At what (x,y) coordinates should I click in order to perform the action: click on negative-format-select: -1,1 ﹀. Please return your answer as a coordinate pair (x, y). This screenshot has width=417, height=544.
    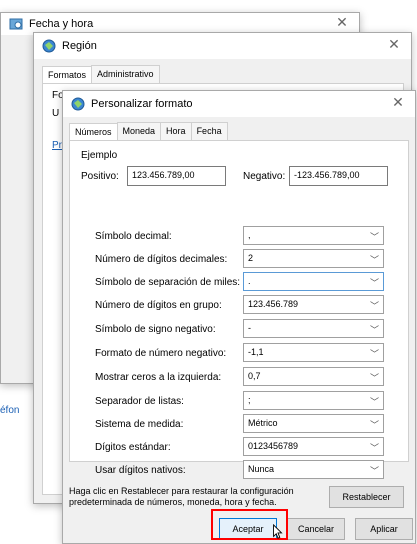
    Looking at the image, I should click on (313, 352).